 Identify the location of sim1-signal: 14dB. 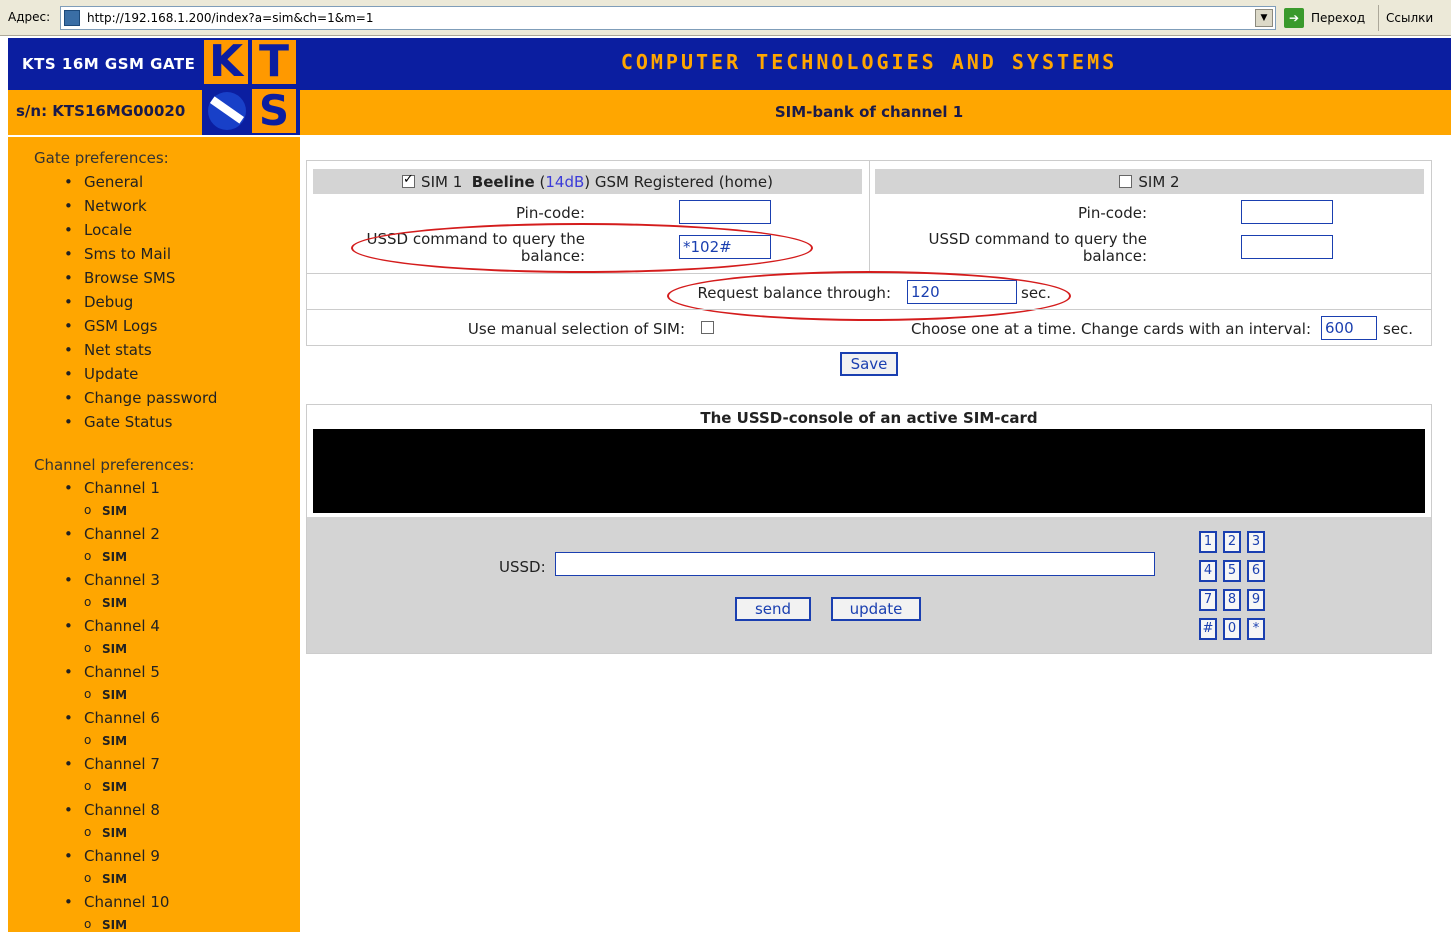
(565, 182).